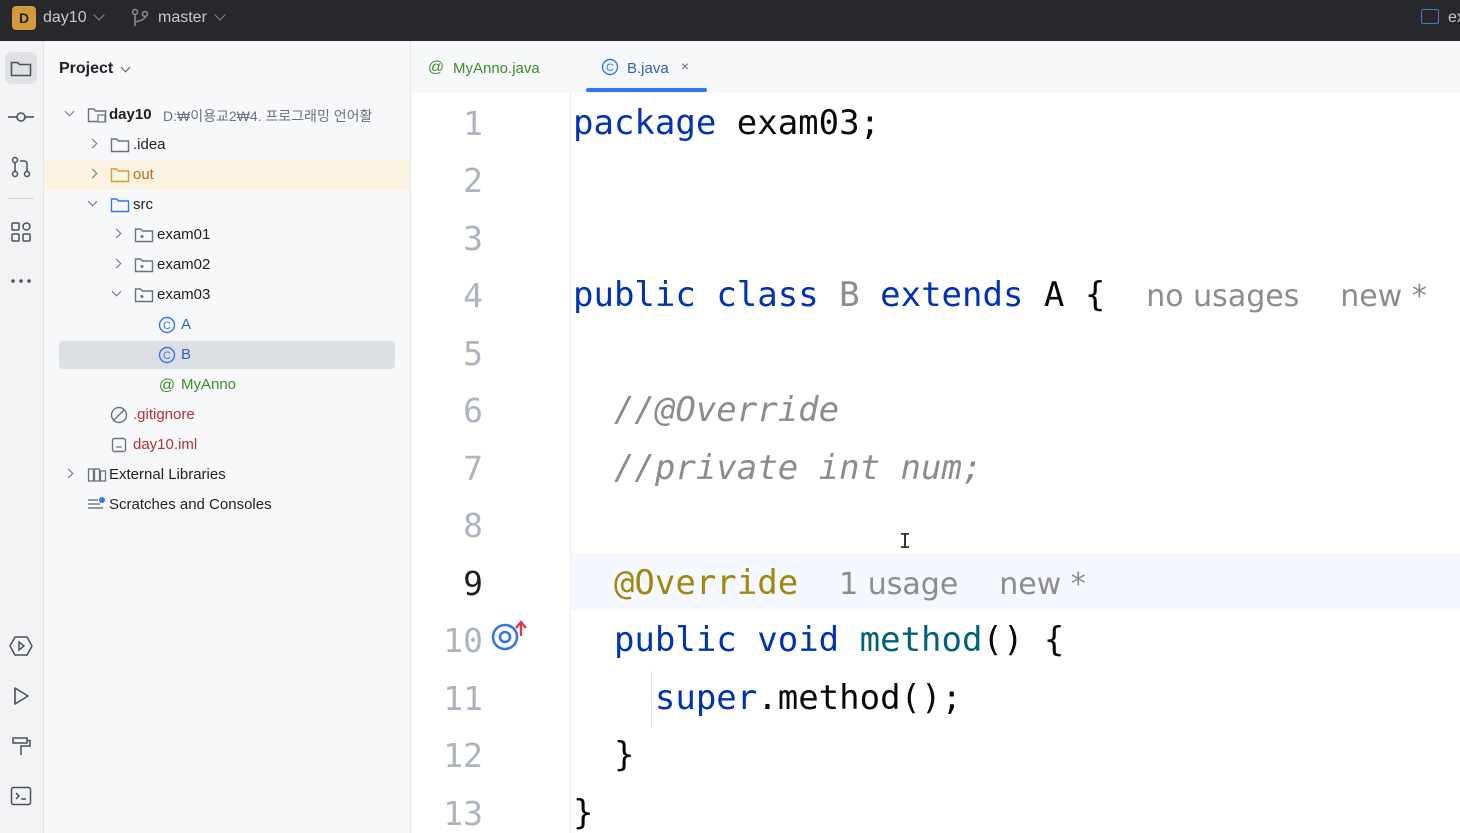 This screenshot has height=833, width=1460. I want to click on code-text: A {, so click(1064, 295).